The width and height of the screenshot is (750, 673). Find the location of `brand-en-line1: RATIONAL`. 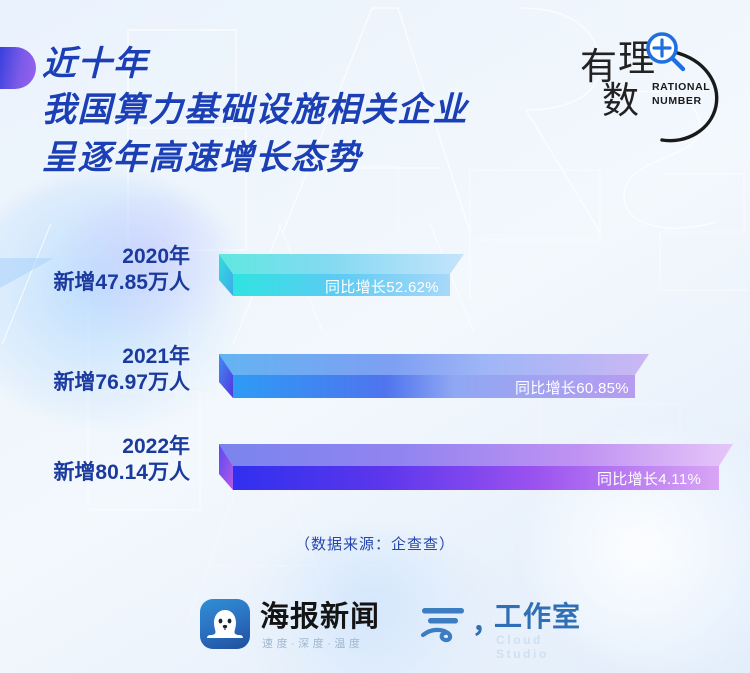

brand-en-line1: RATIONAL is located at coordinates (681, 87).